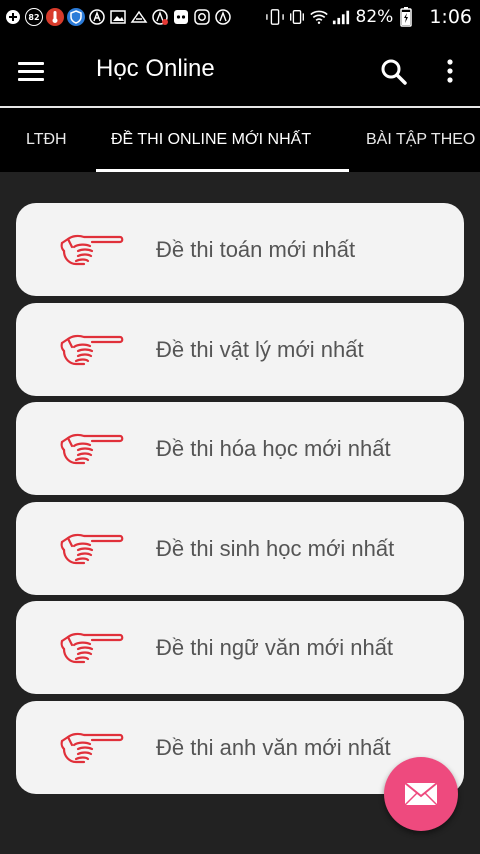  I want to click on list-item-label: Đề thi vật lý mới nhất, so click(260, 349).